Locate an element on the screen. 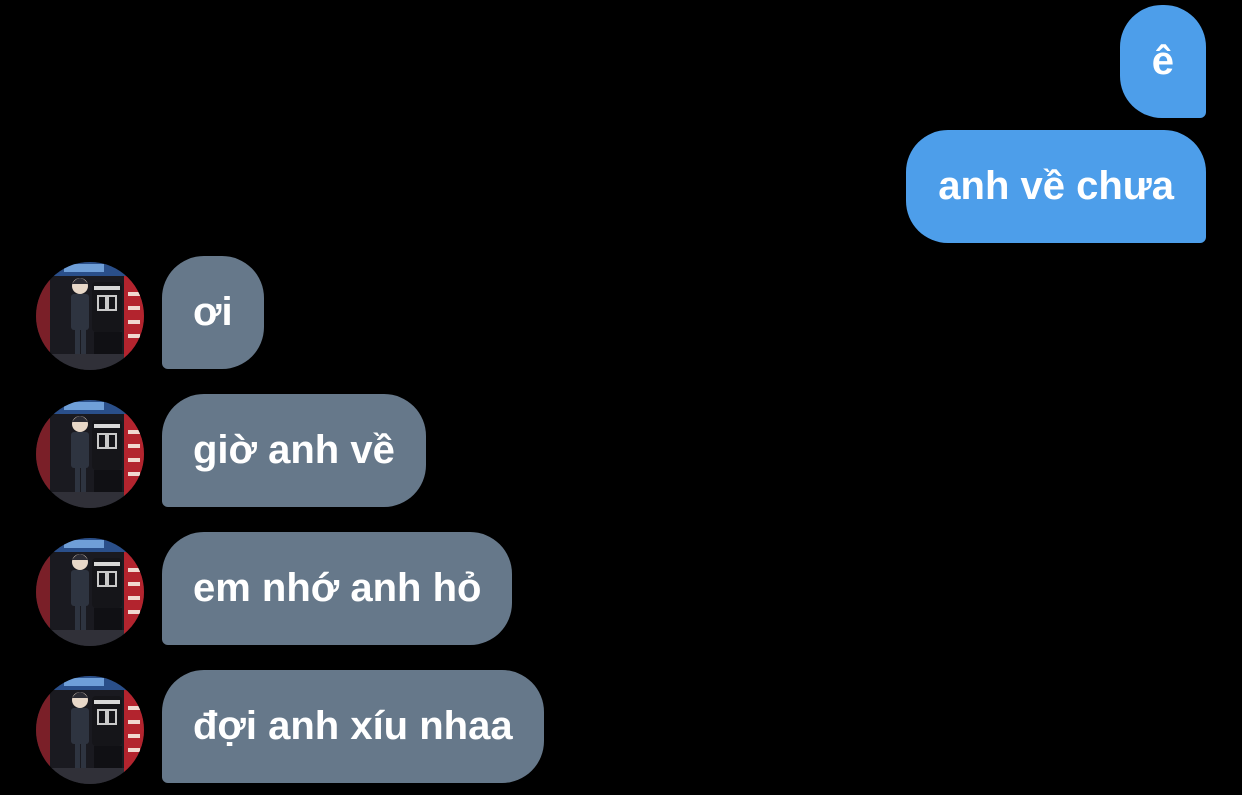 Image resolution: width=1242 pixels, height=795 pixels. sent-message-bubble: ê is located at coordinates (1162, 61).